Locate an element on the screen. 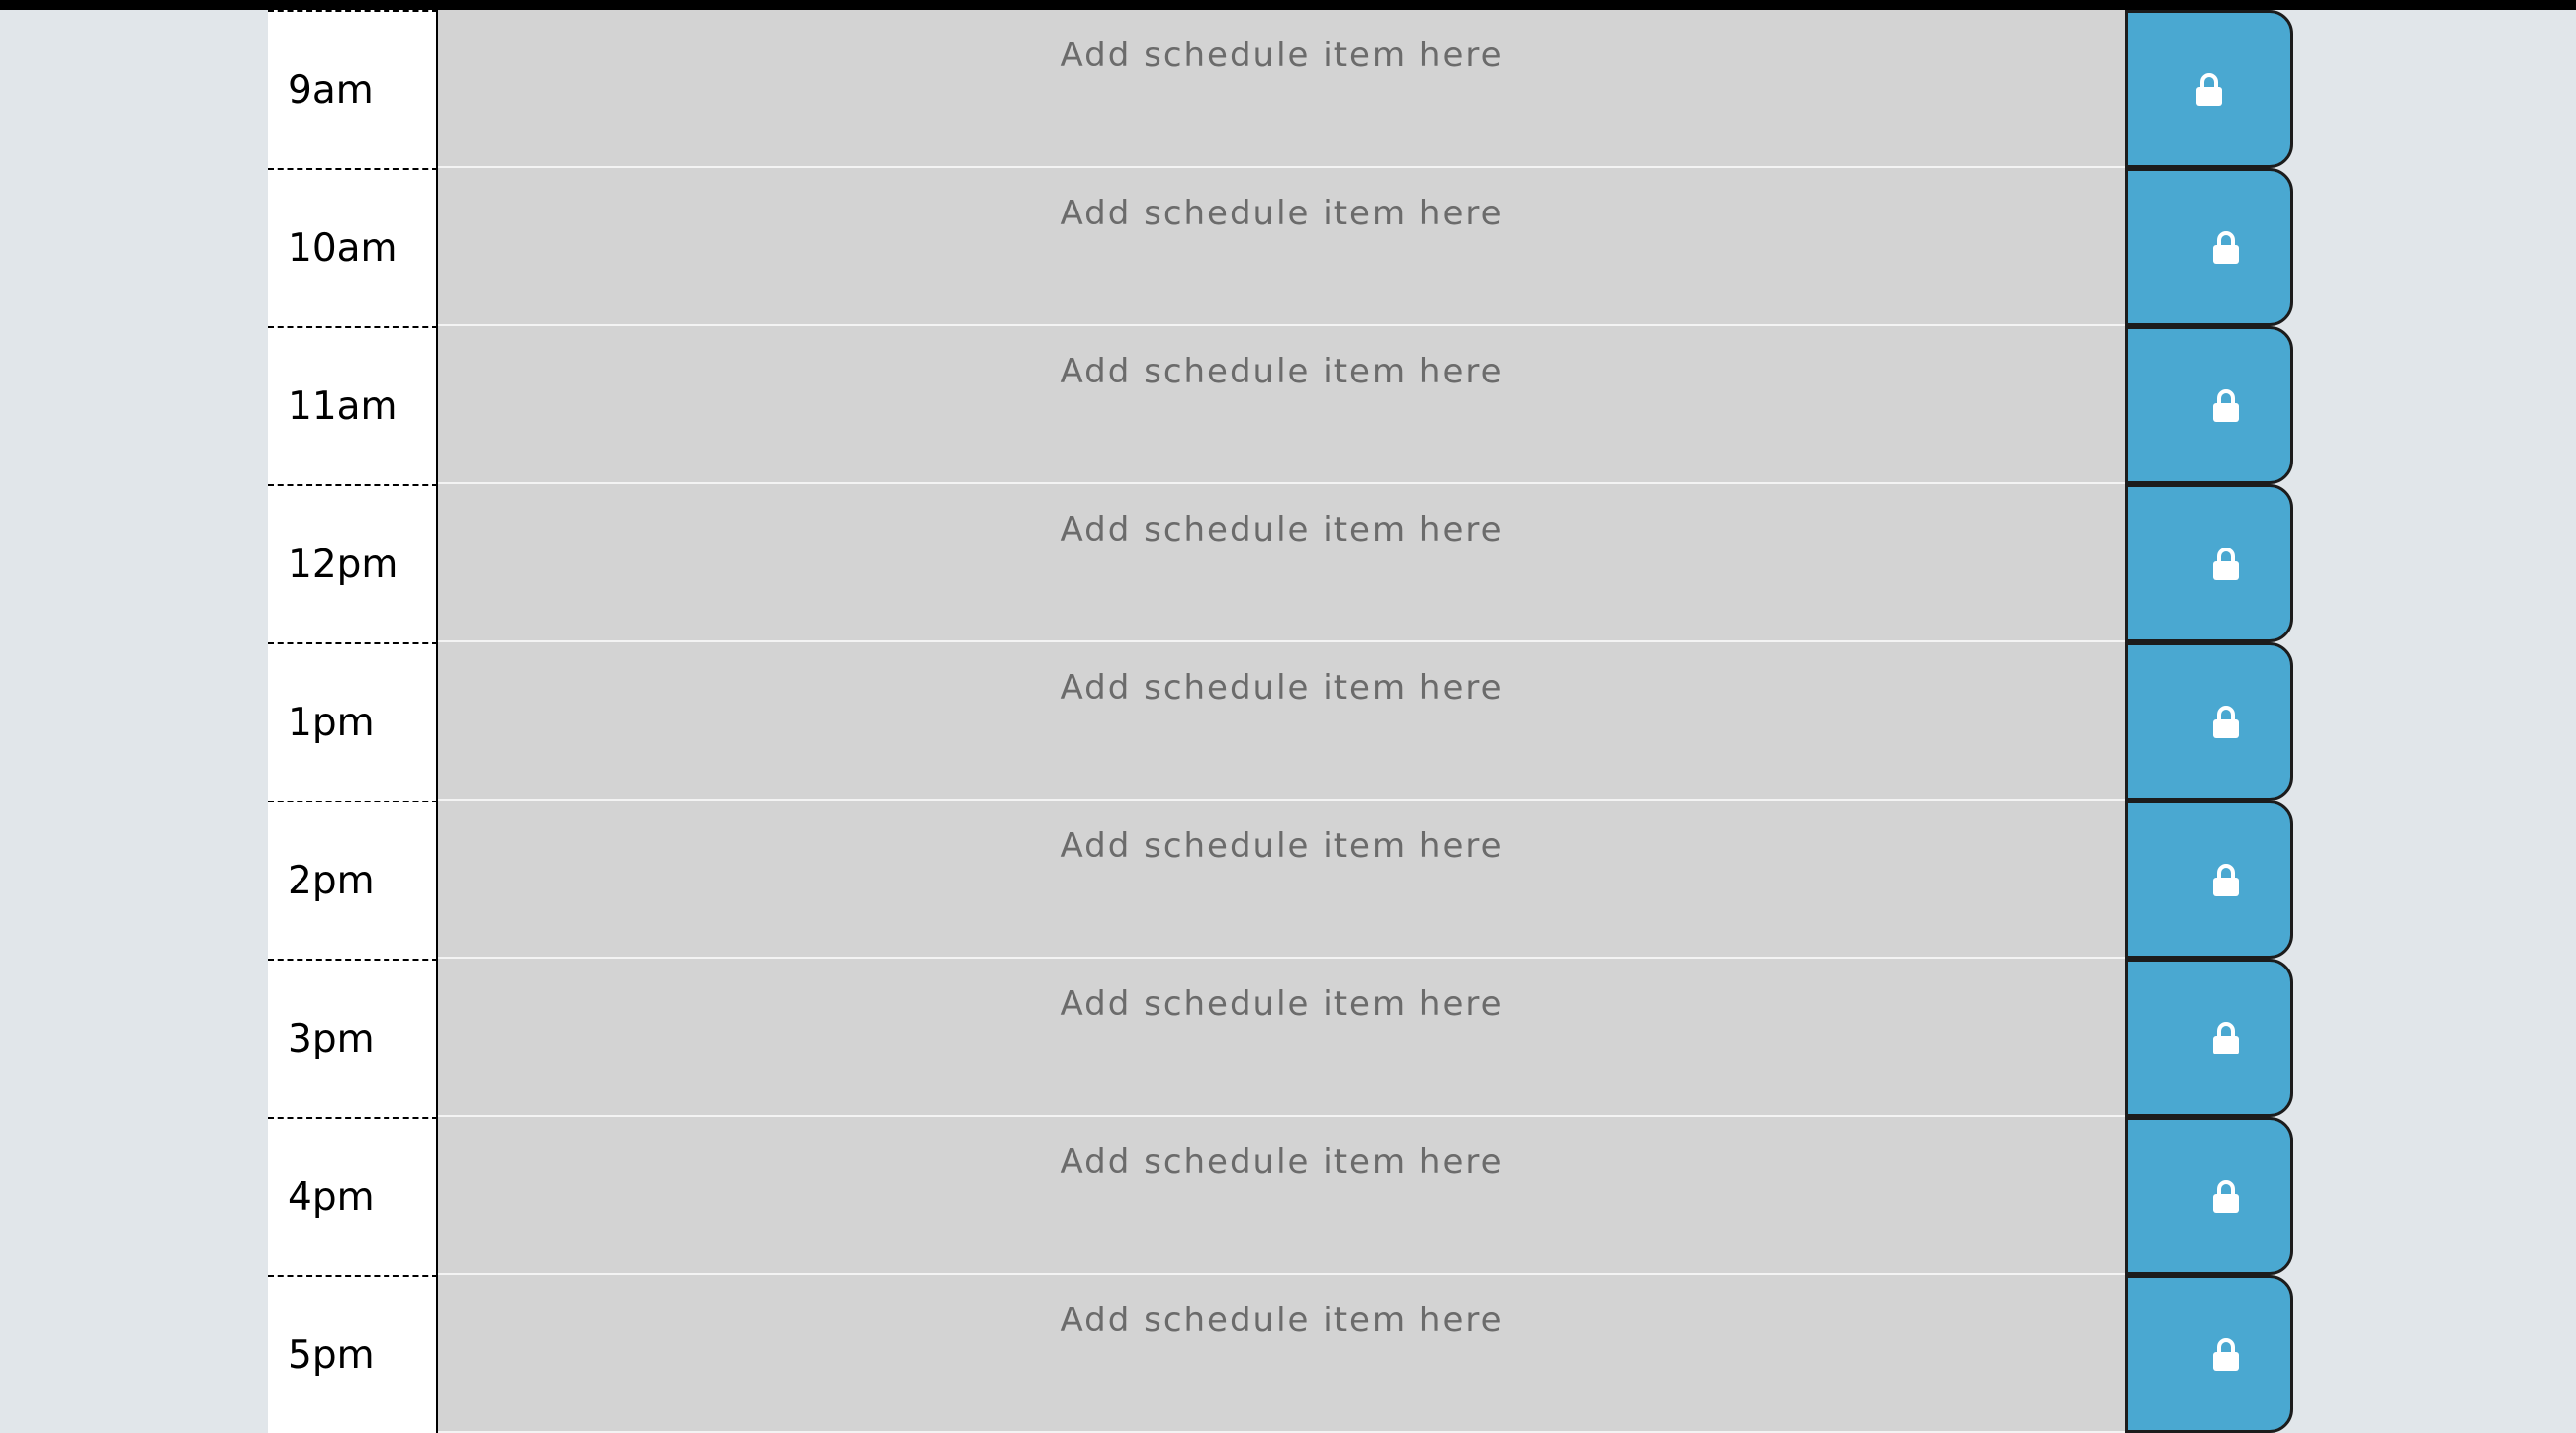 This screenshot has height=1433, width=2576. time-block-row: 9am Add schedule item here is located at coordinates (1280, 89).